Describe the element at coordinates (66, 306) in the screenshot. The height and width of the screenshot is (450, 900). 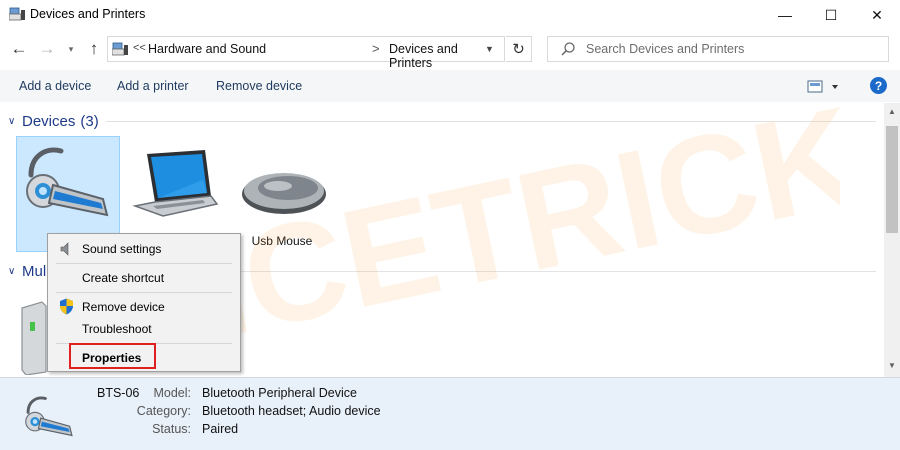
I see `shield-icon` at that location.